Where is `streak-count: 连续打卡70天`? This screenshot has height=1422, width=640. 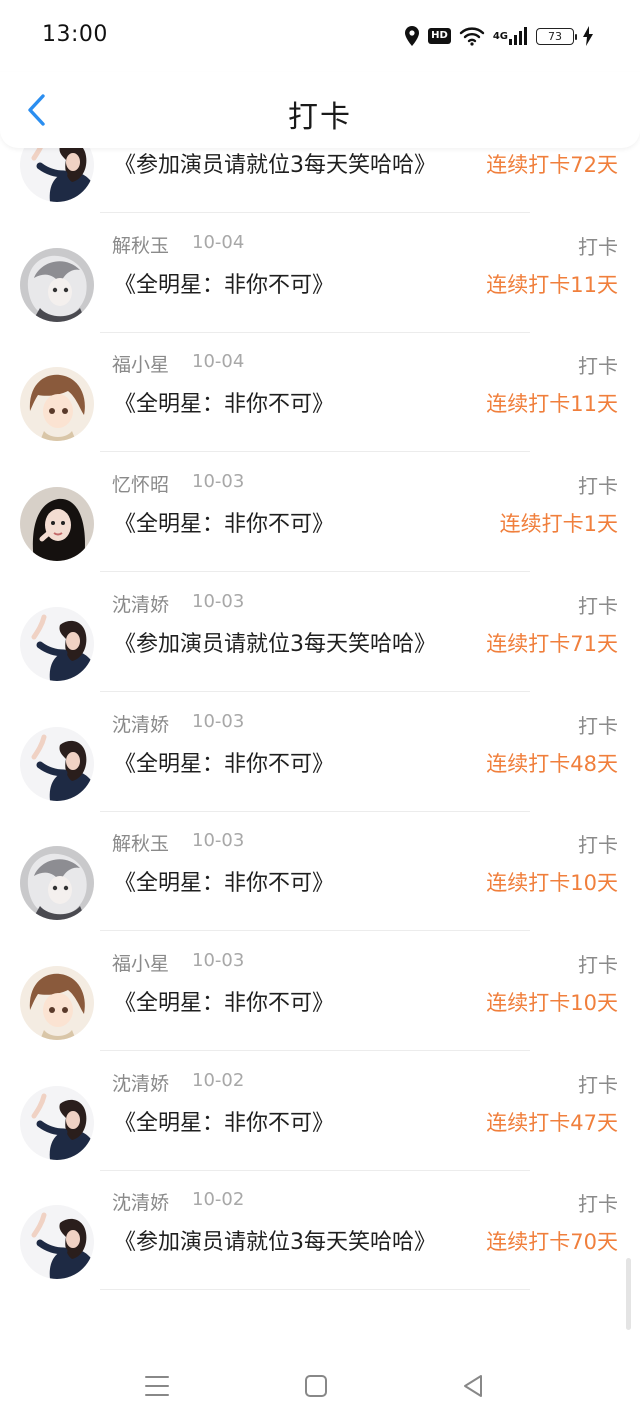 streak-count: 连续打卡70天 is located at coordinates (552, 1242).